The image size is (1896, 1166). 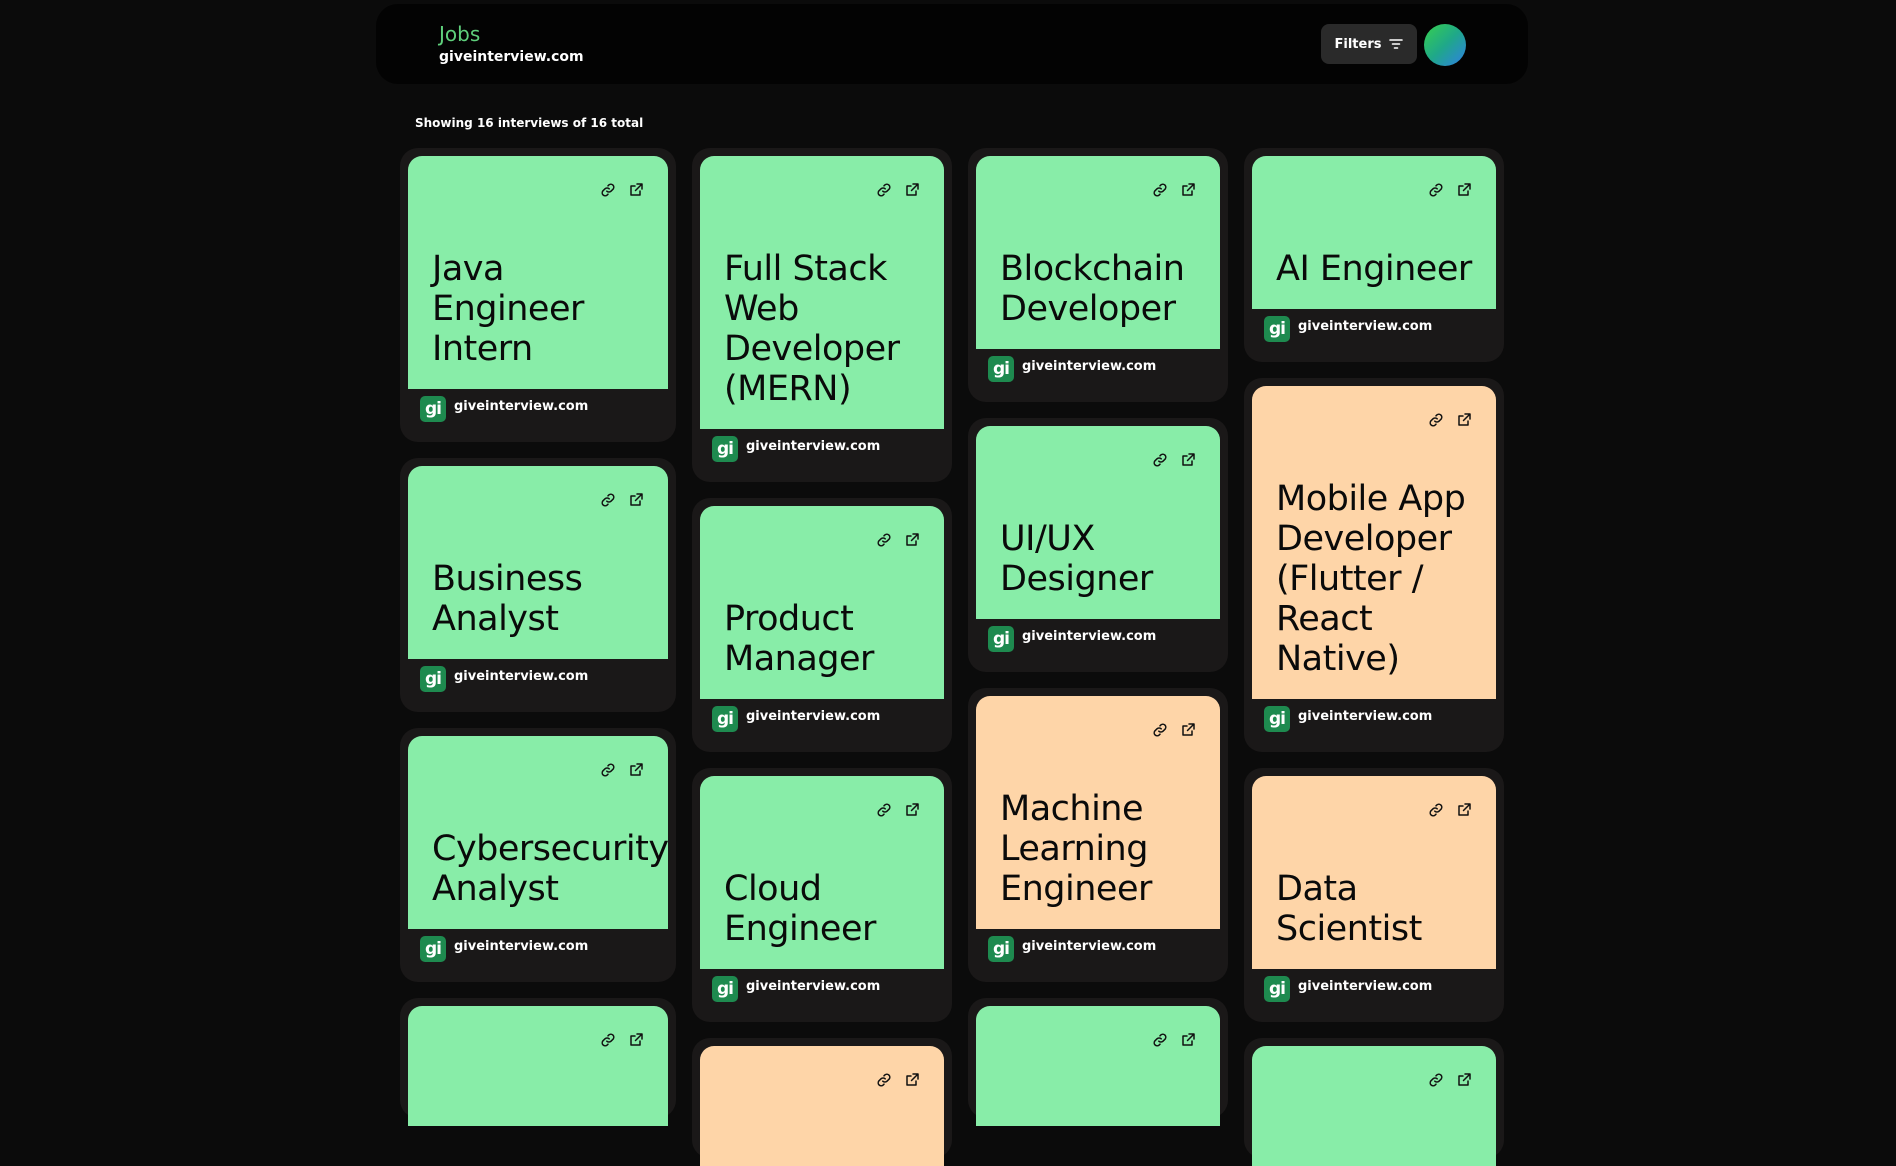 What do you see at coordinates (1076, 849) in the screenshot?
I see `job-title: Machine Learning Engineer` at bounding box center [1076, 849].